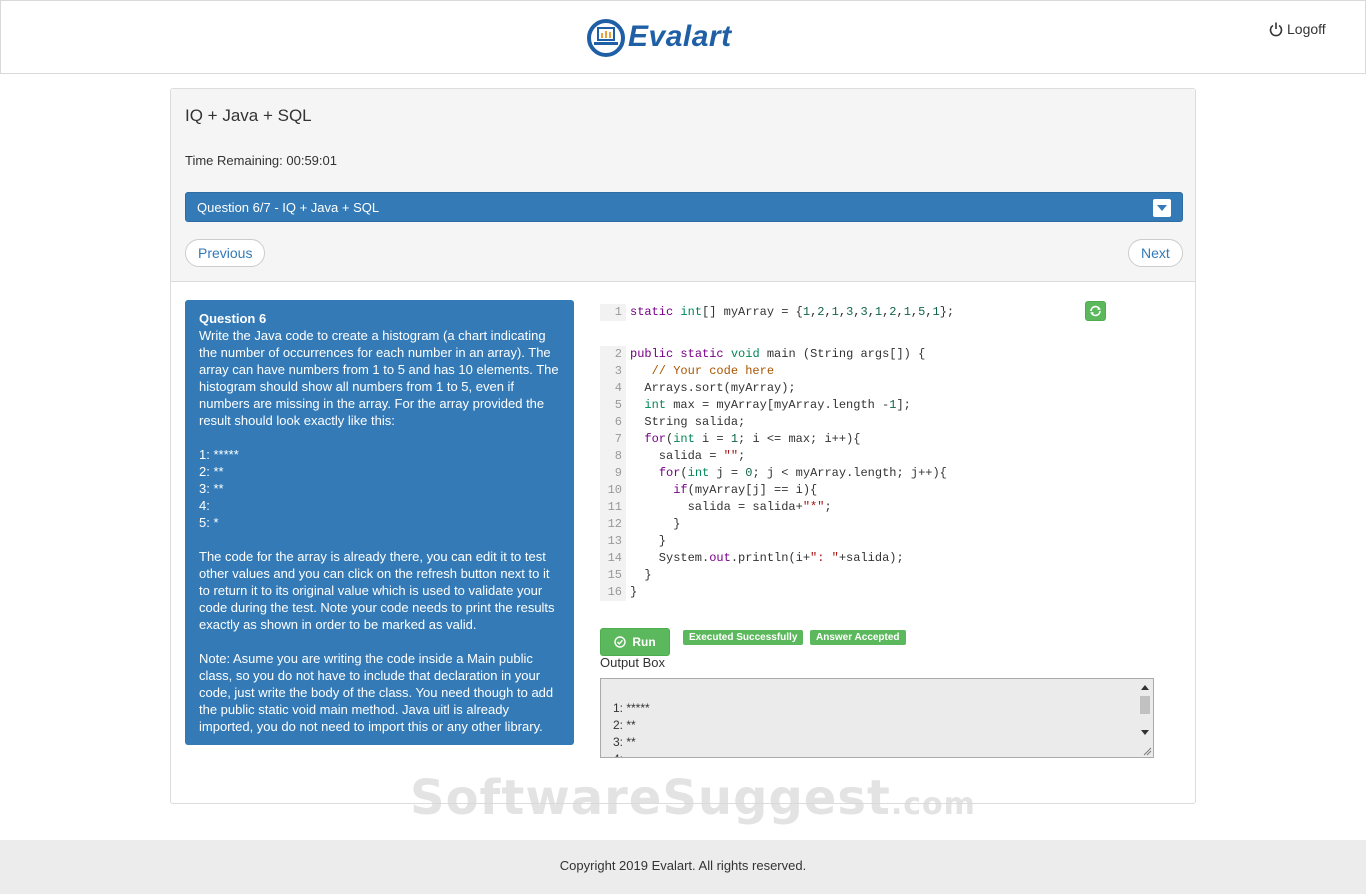 This screenshot has height=894, width=1366. Describe the element at coordinates (288, 207) in the screenshot. I see `question-selector-label: Question 6/7 - IQ + Java + SQL` at that location.